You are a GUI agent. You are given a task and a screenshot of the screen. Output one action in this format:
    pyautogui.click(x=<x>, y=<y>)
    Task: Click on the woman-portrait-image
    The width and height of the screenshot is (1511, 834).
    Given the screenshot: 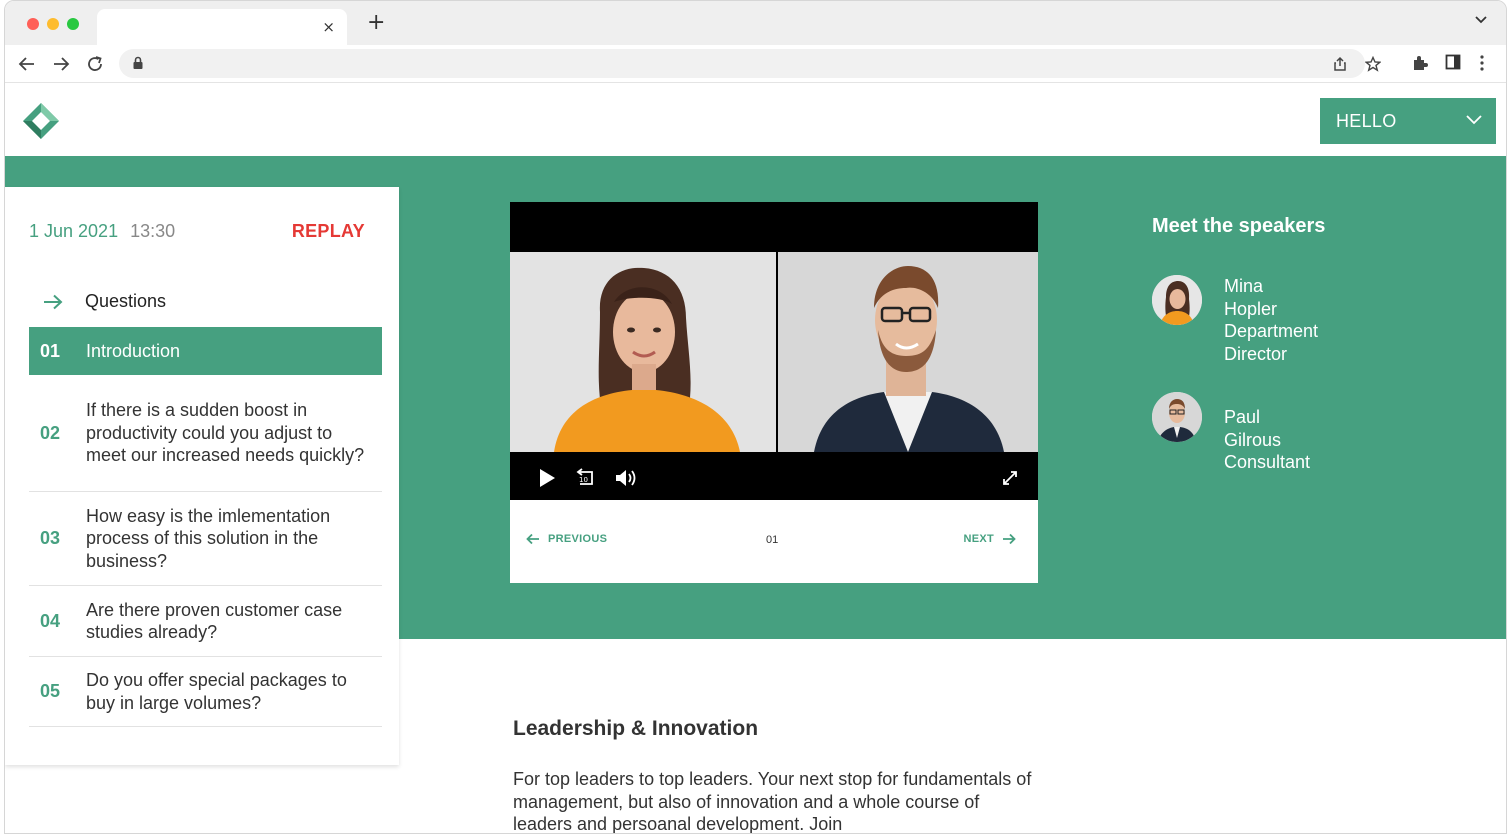 What is the action you would take?
    pyautogui.click(x=643, y=352)
    